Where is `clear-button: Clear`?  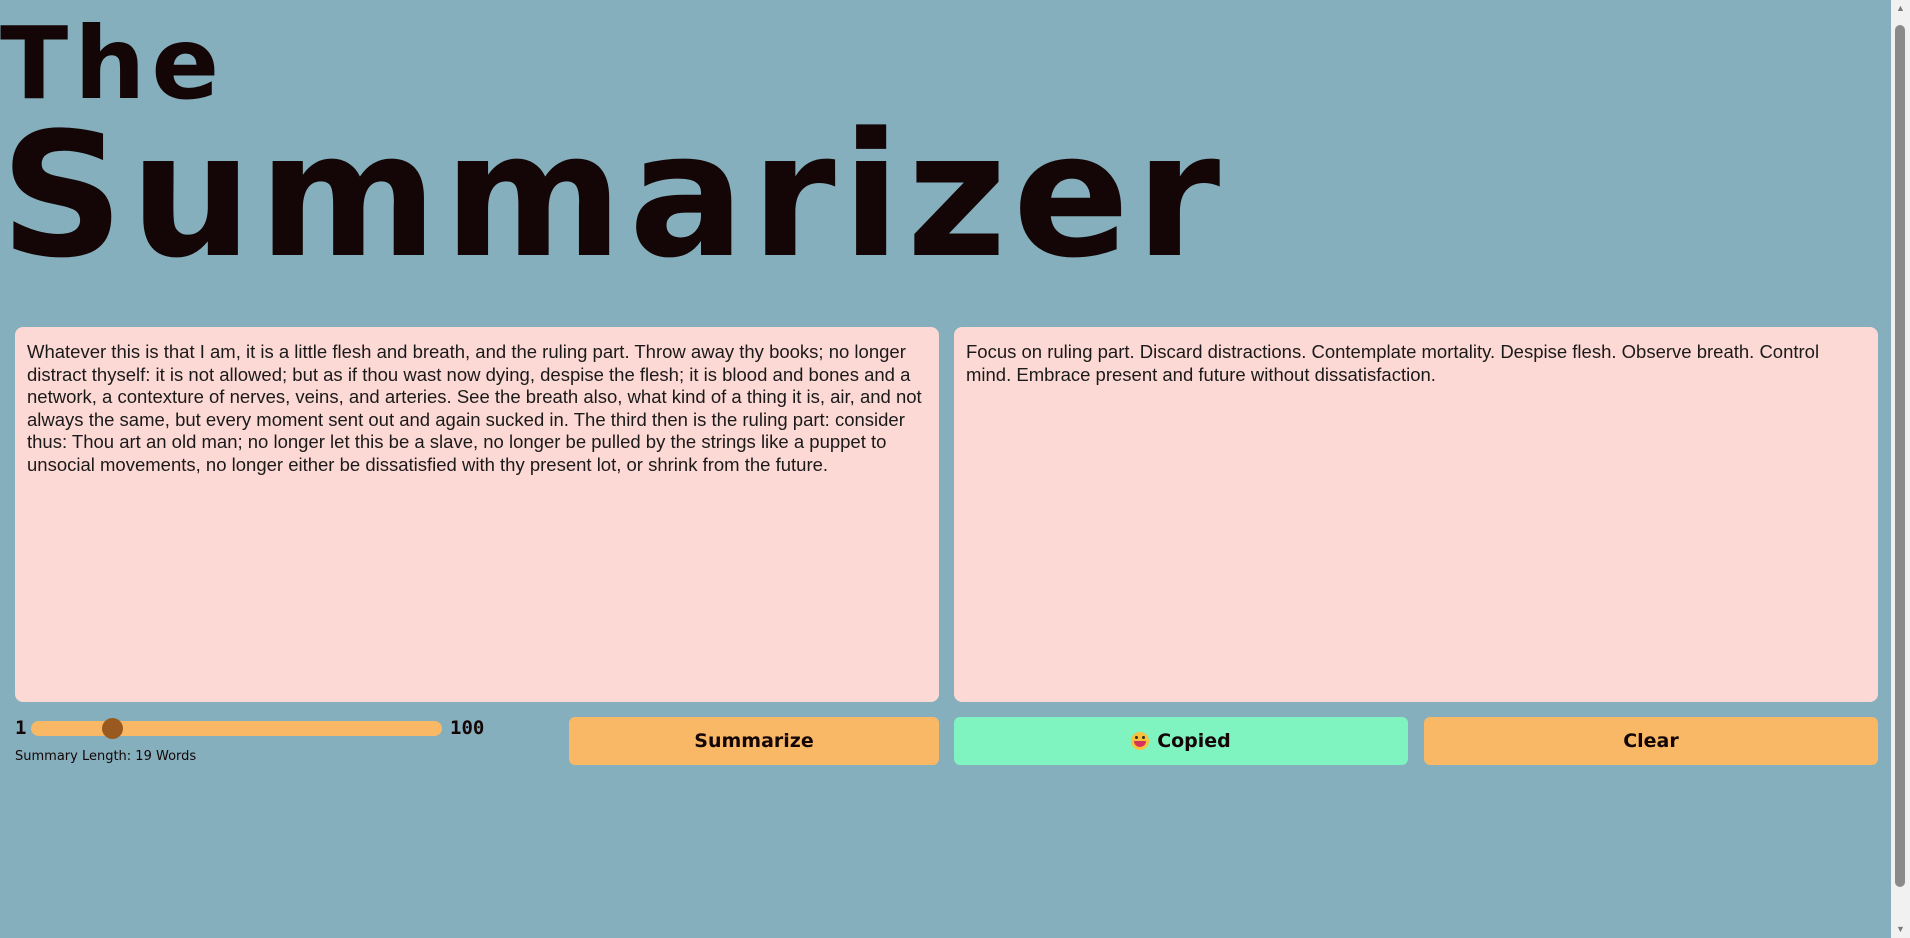
clear-button: Clear is located at coordinates (1651, 741).